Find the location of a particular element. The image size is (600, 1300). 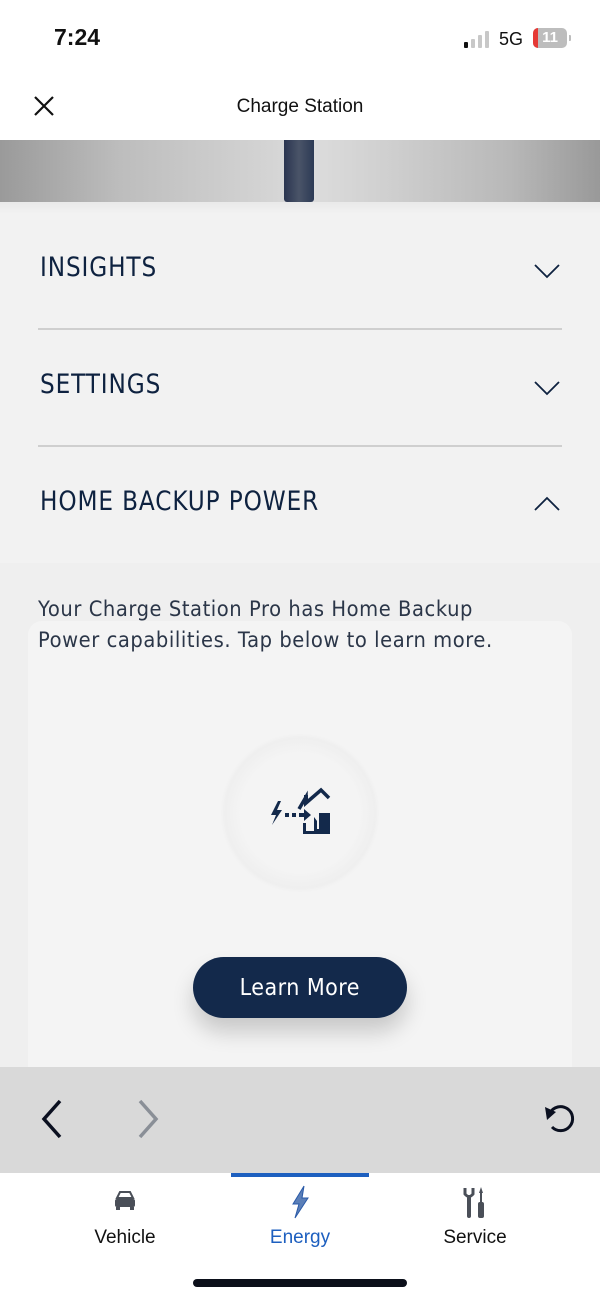

battery-level: 11 is located at coordinates (550, 37).